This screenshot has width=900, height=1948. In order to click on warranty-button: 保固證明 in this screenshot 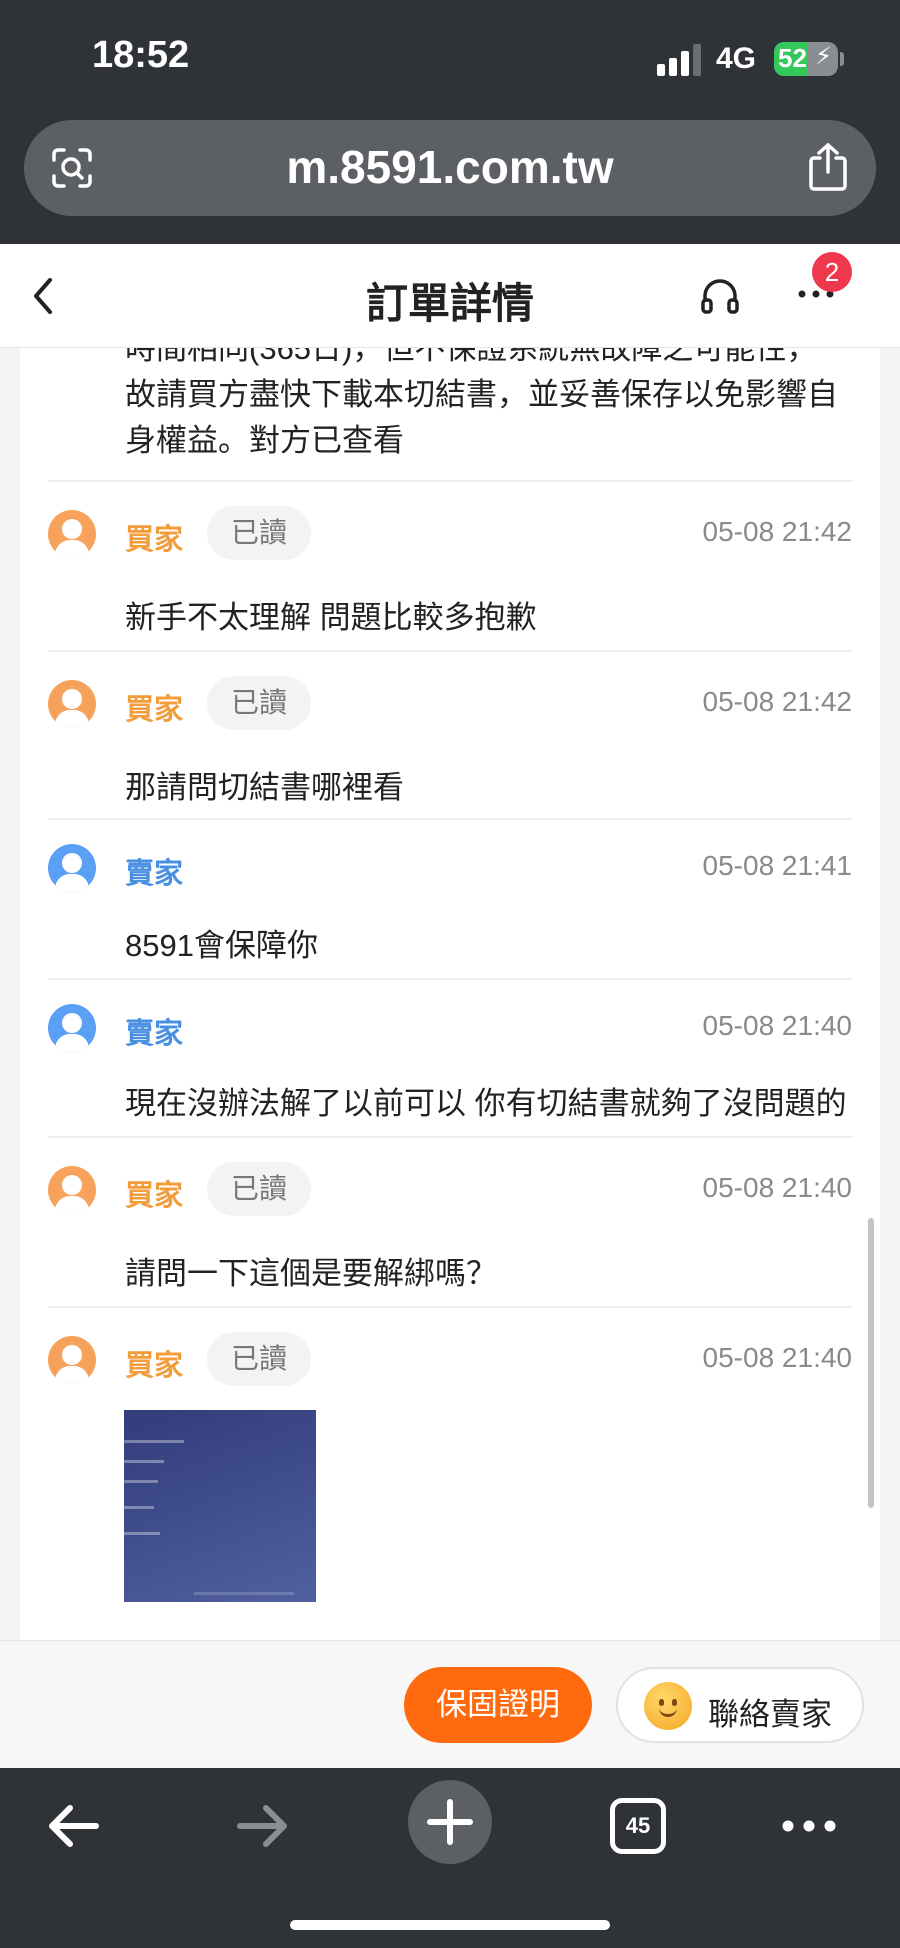, I will do `click(498, 1705)`.